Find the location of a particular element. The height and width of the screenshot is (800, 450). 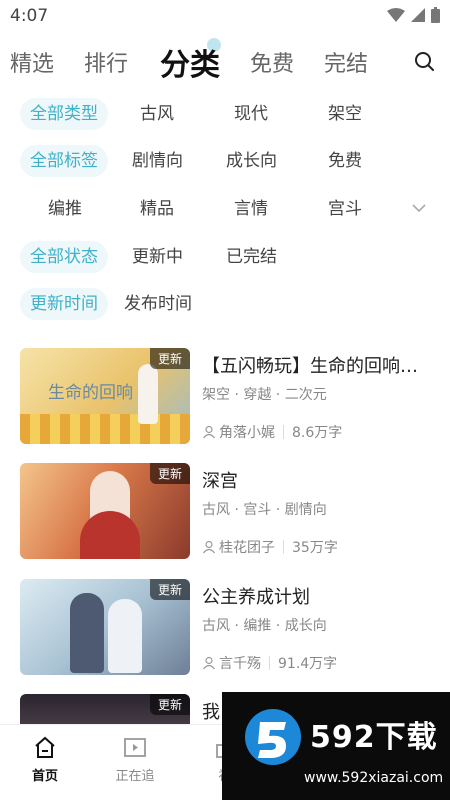

tab-featured: 精选 is located at coordinates (32, 62).